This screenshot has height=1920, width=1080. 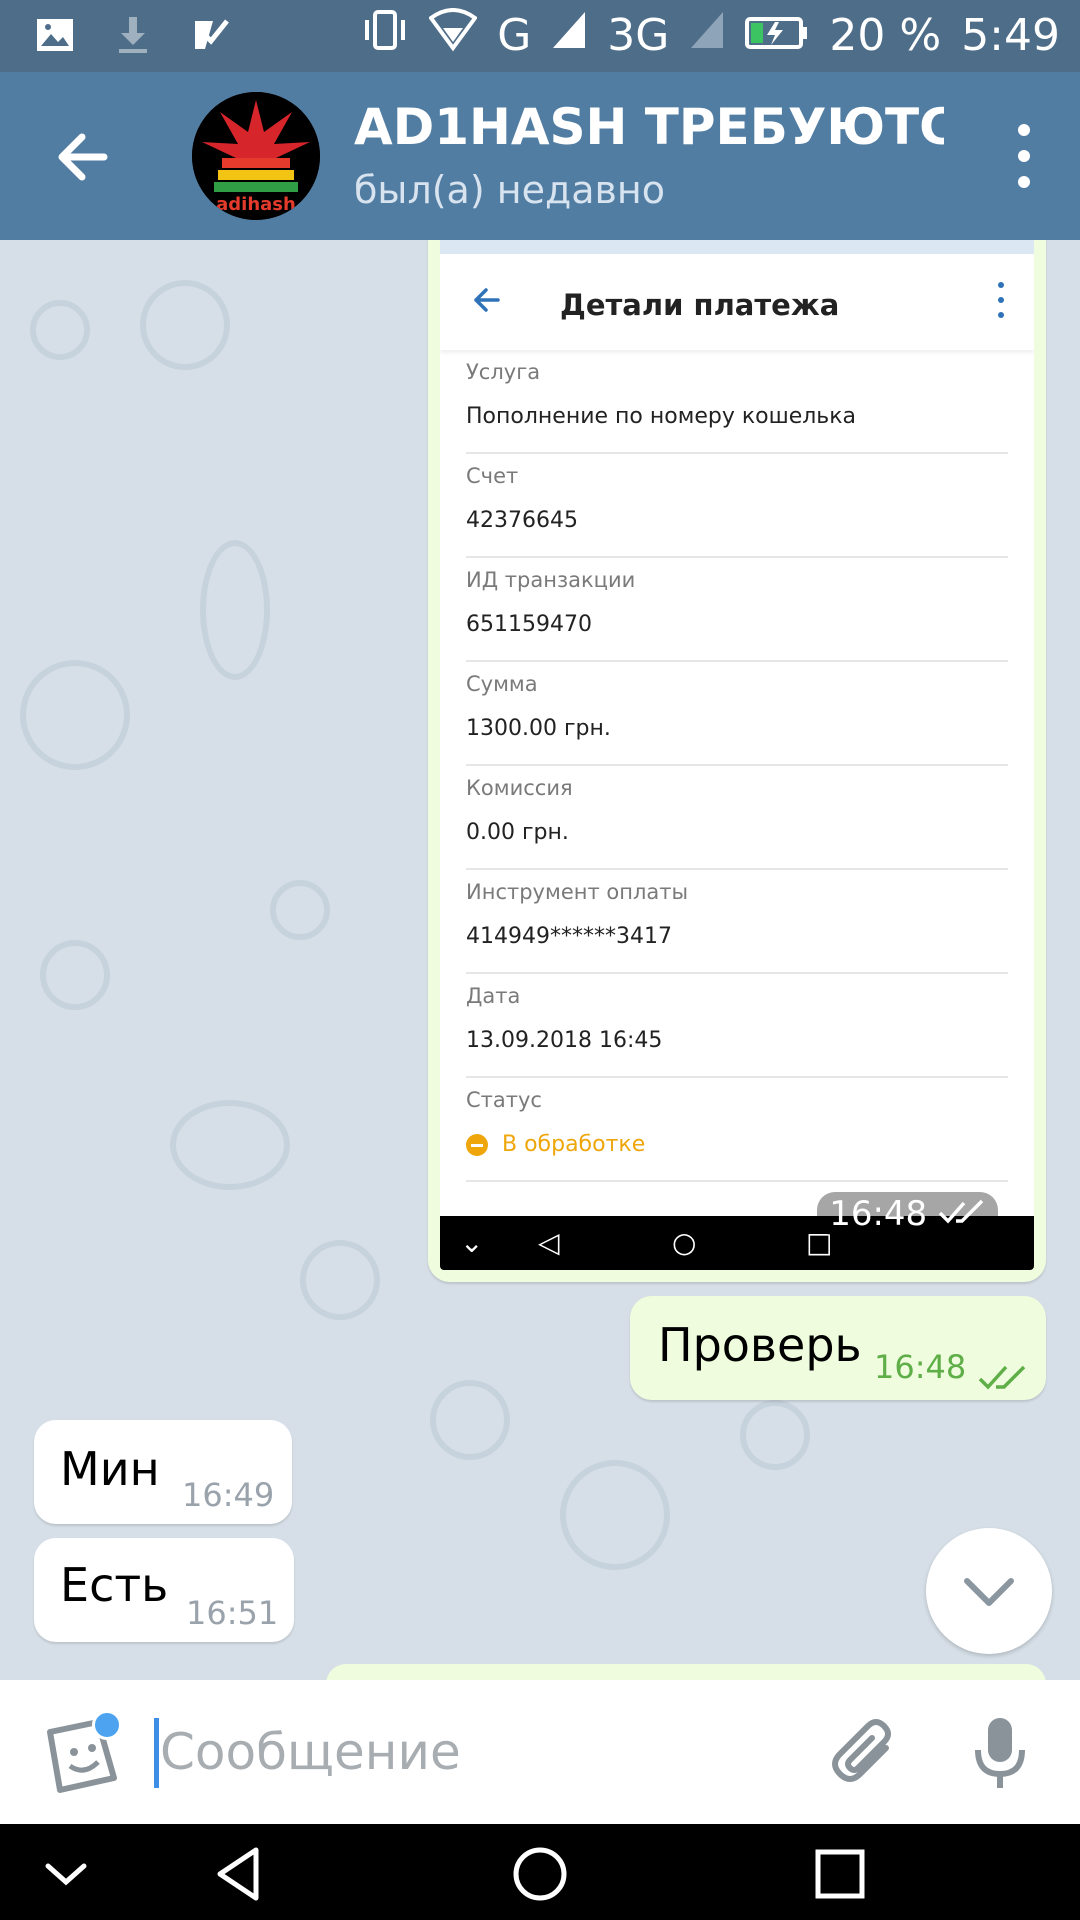 What do you see at coordinates (737, 247) in the screenshot?
I see `screenshot-status-bar` at bounding box center [737, 247].